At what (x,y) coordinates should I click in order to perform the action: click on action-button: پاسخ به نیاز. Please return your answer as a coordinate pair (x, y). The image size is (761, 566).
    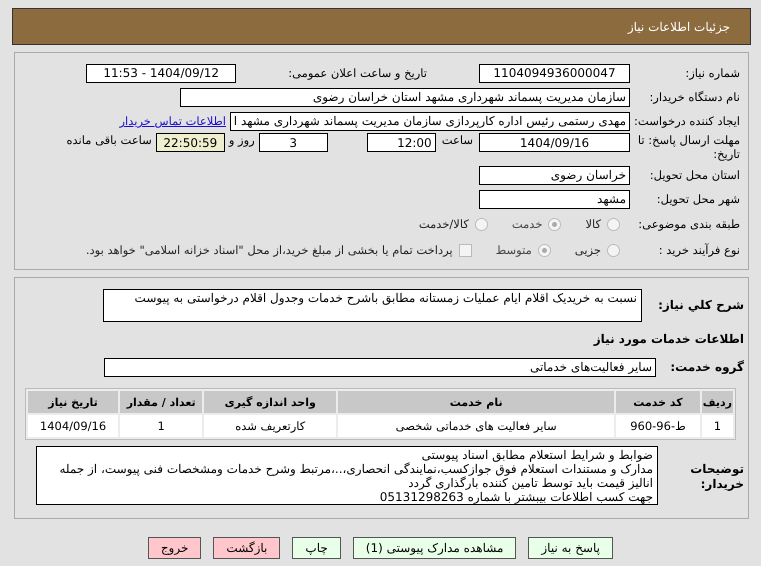
    Looking at the image, I should click on (570, 548).